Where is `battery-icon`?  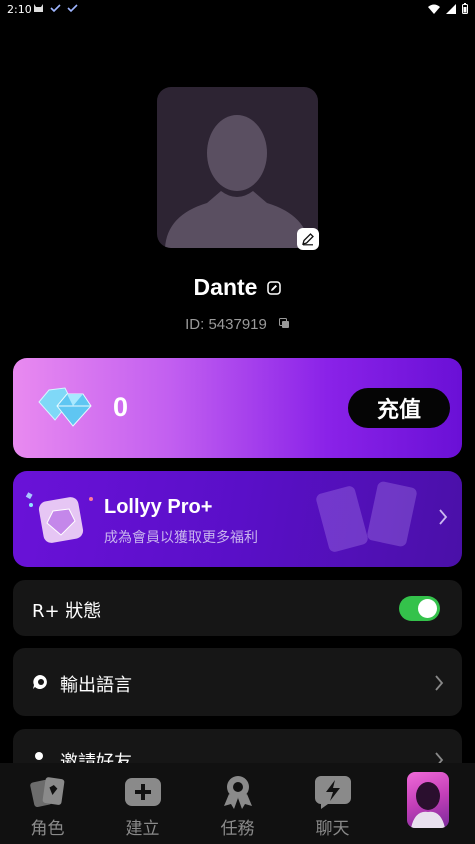 battery-icon is located at coordinates (465, 8).